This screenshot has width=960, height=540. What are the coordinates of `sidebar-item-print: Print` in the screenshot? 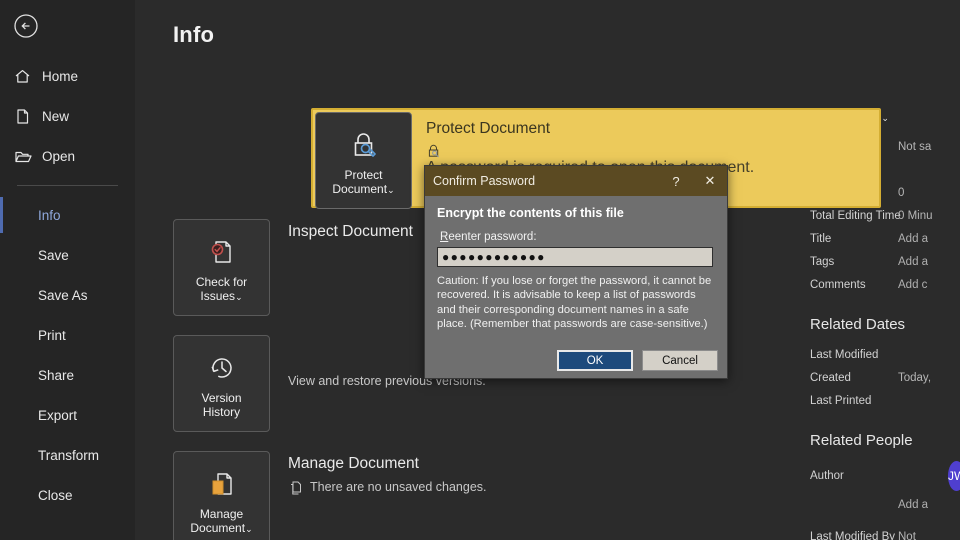 It's located at (67, 335).